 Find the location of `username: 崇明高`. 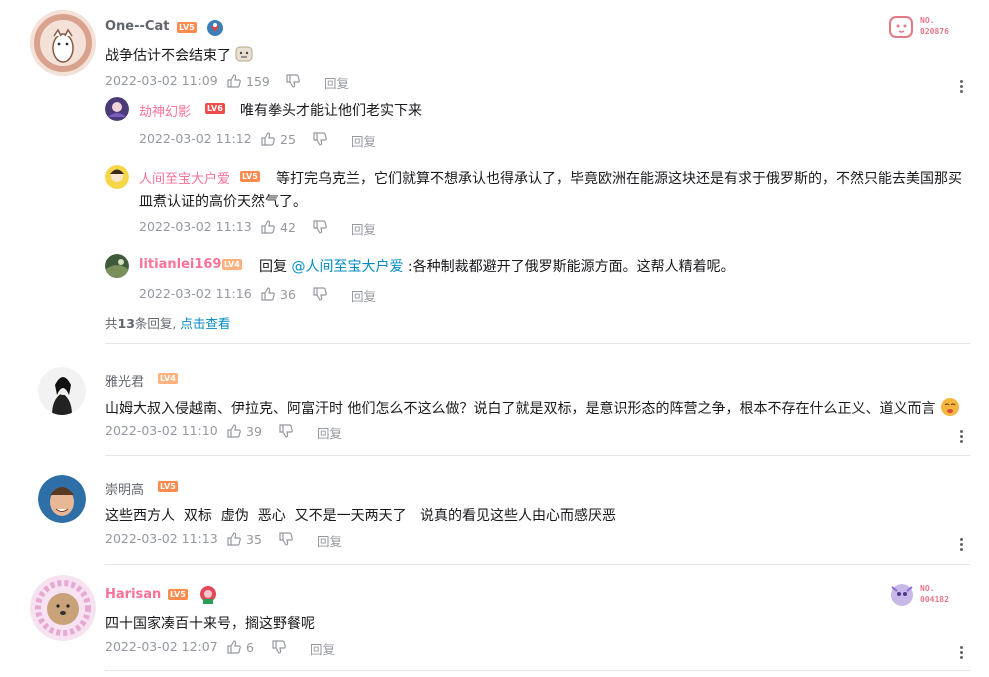

username: 崇明高 is located at coordinates (124, 488).